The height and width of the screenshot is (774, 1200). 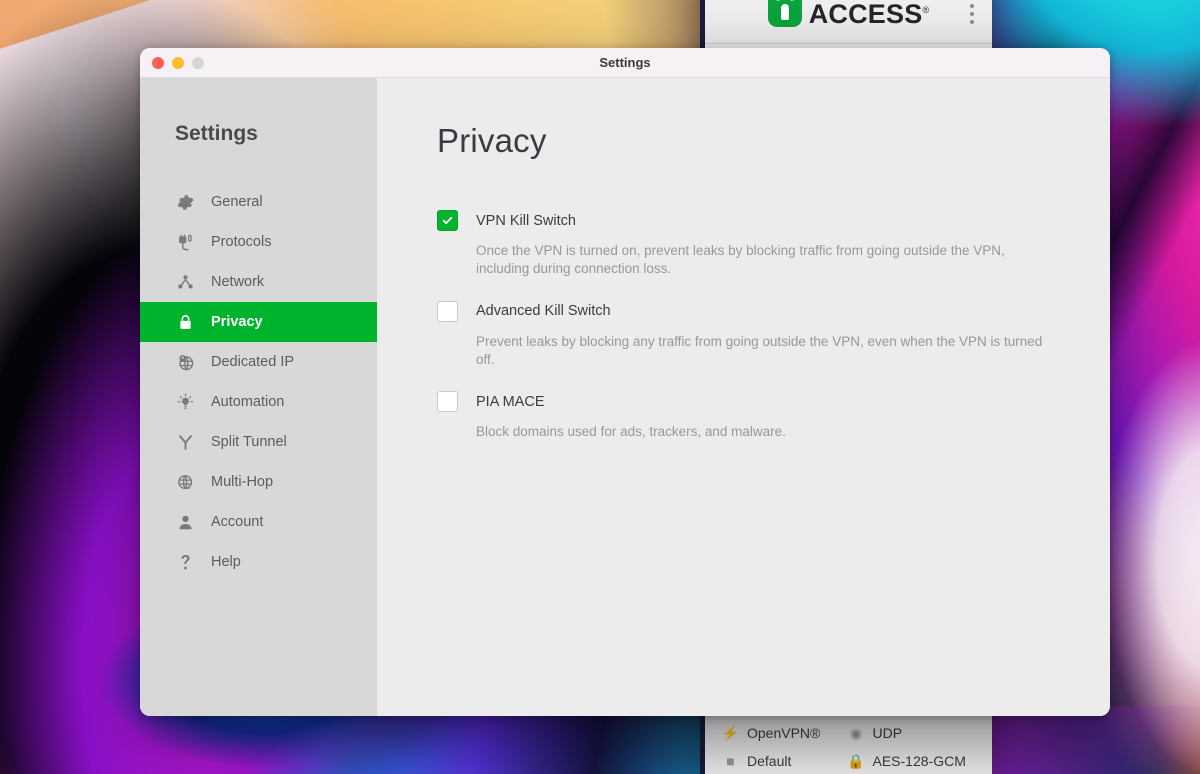 I want to click on sidebar-item-label: Dedicated IP, so click(x=253, y=362).